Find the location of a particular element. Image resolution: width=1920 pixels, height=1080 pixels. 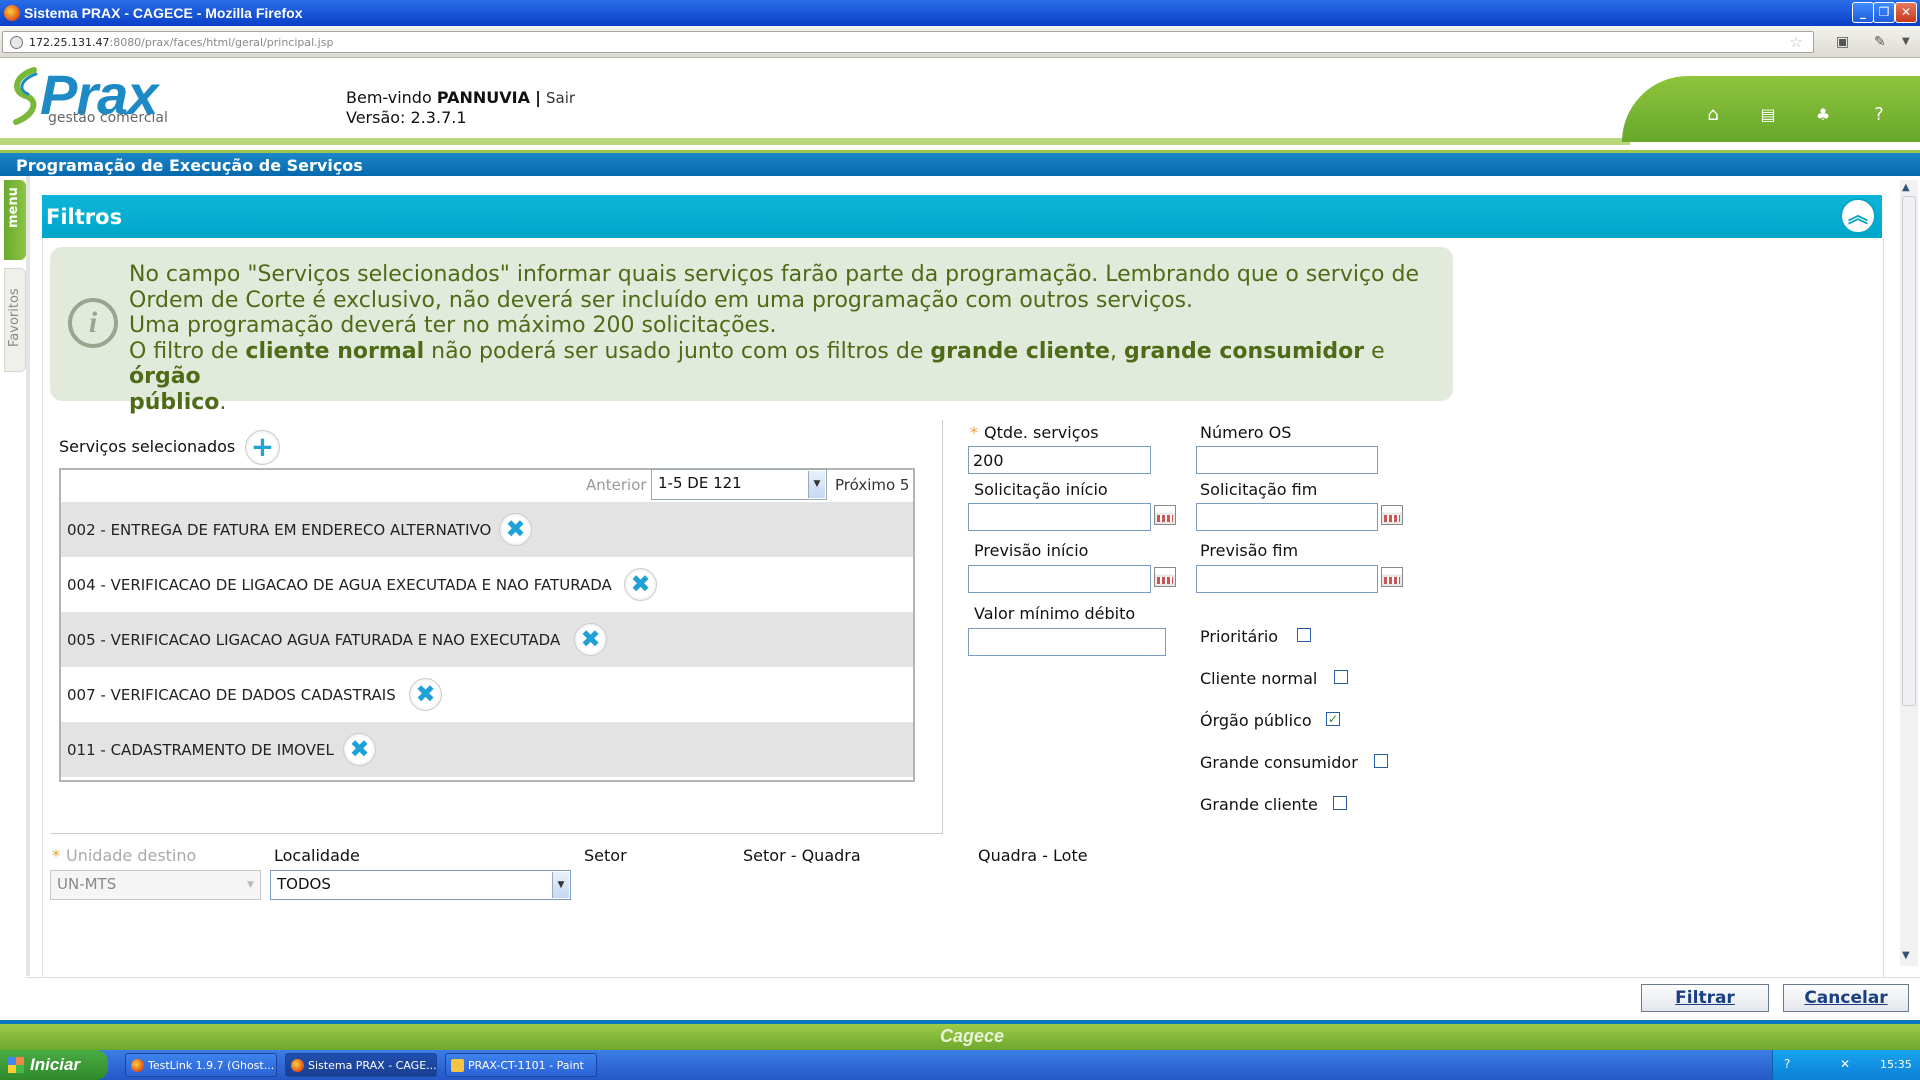

solicitacao-fim-input is located at coordinates (1287, 517).